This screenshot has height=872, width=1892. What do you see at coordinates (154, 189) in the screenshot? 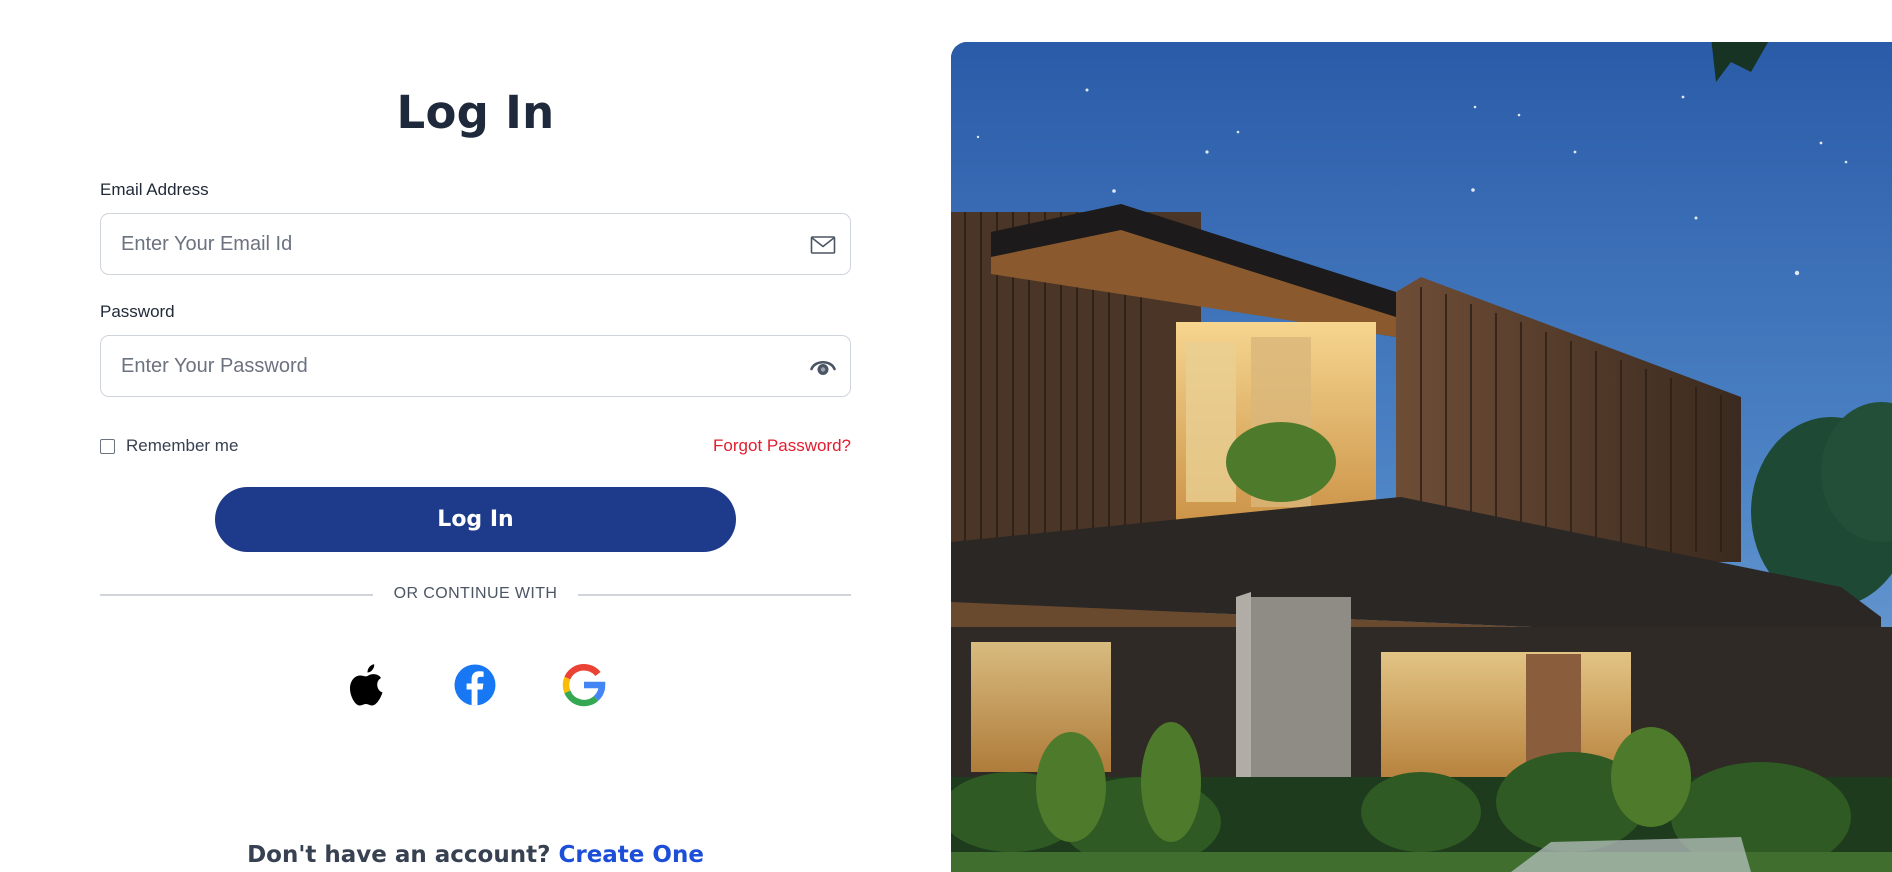
I see `email-label: Email Address` at bounding box center [154, 189].